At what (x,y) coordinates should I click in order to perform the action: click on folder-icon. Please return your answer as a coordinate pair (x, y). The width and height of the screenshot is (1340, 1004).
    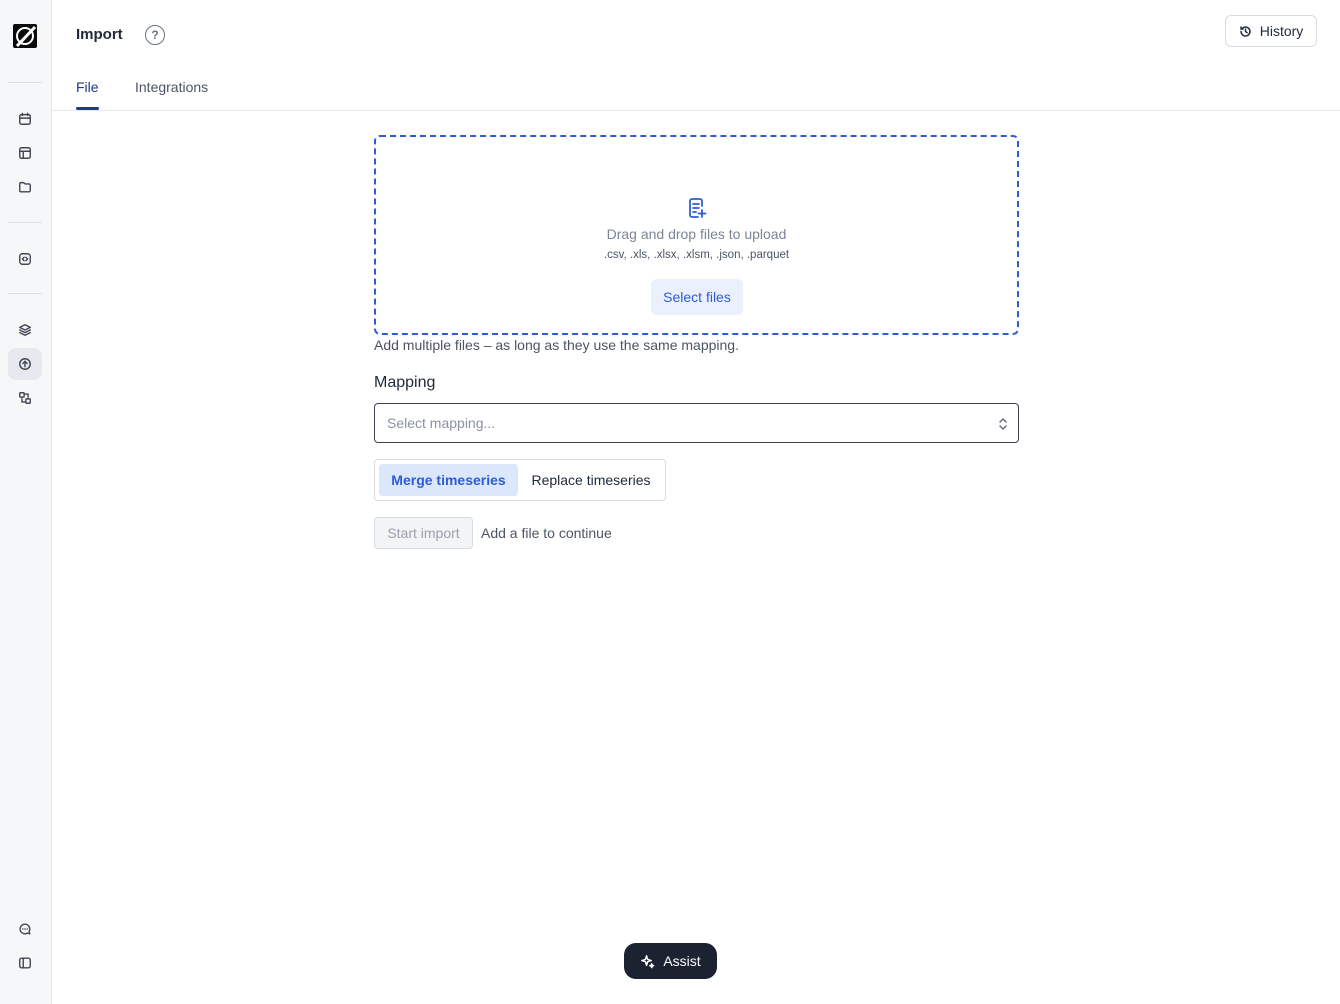
    Looking at the image, I should click on (25, 187).